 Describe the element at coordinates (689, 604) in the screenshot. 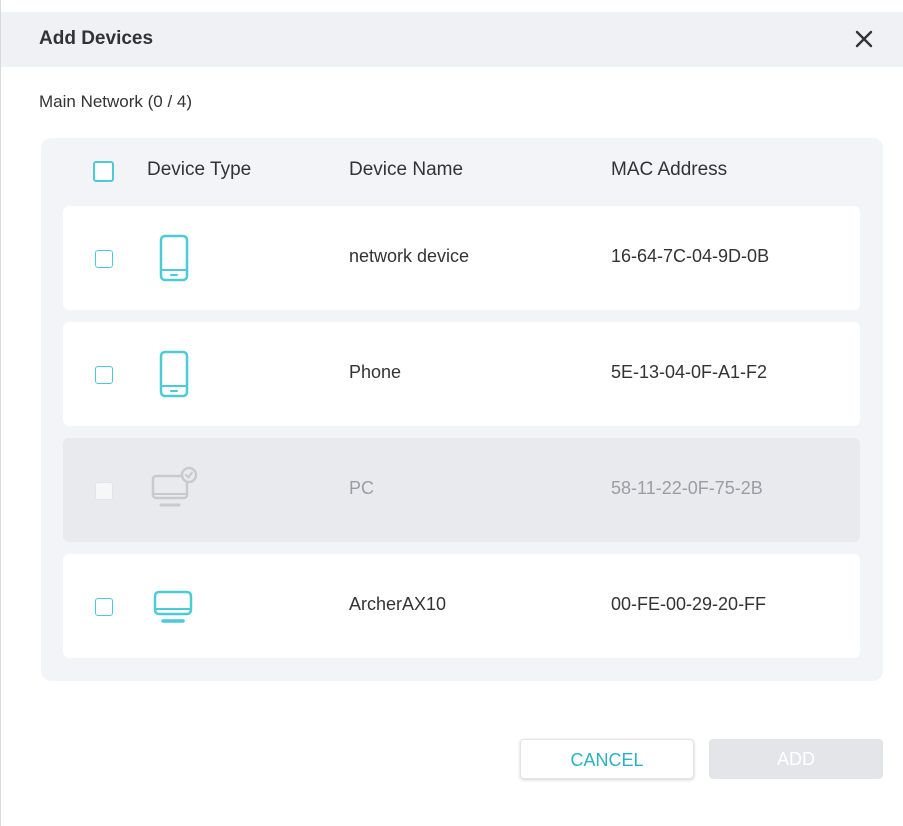

I see `mac-address: 00-FE-00-29-20-FF` at that location.